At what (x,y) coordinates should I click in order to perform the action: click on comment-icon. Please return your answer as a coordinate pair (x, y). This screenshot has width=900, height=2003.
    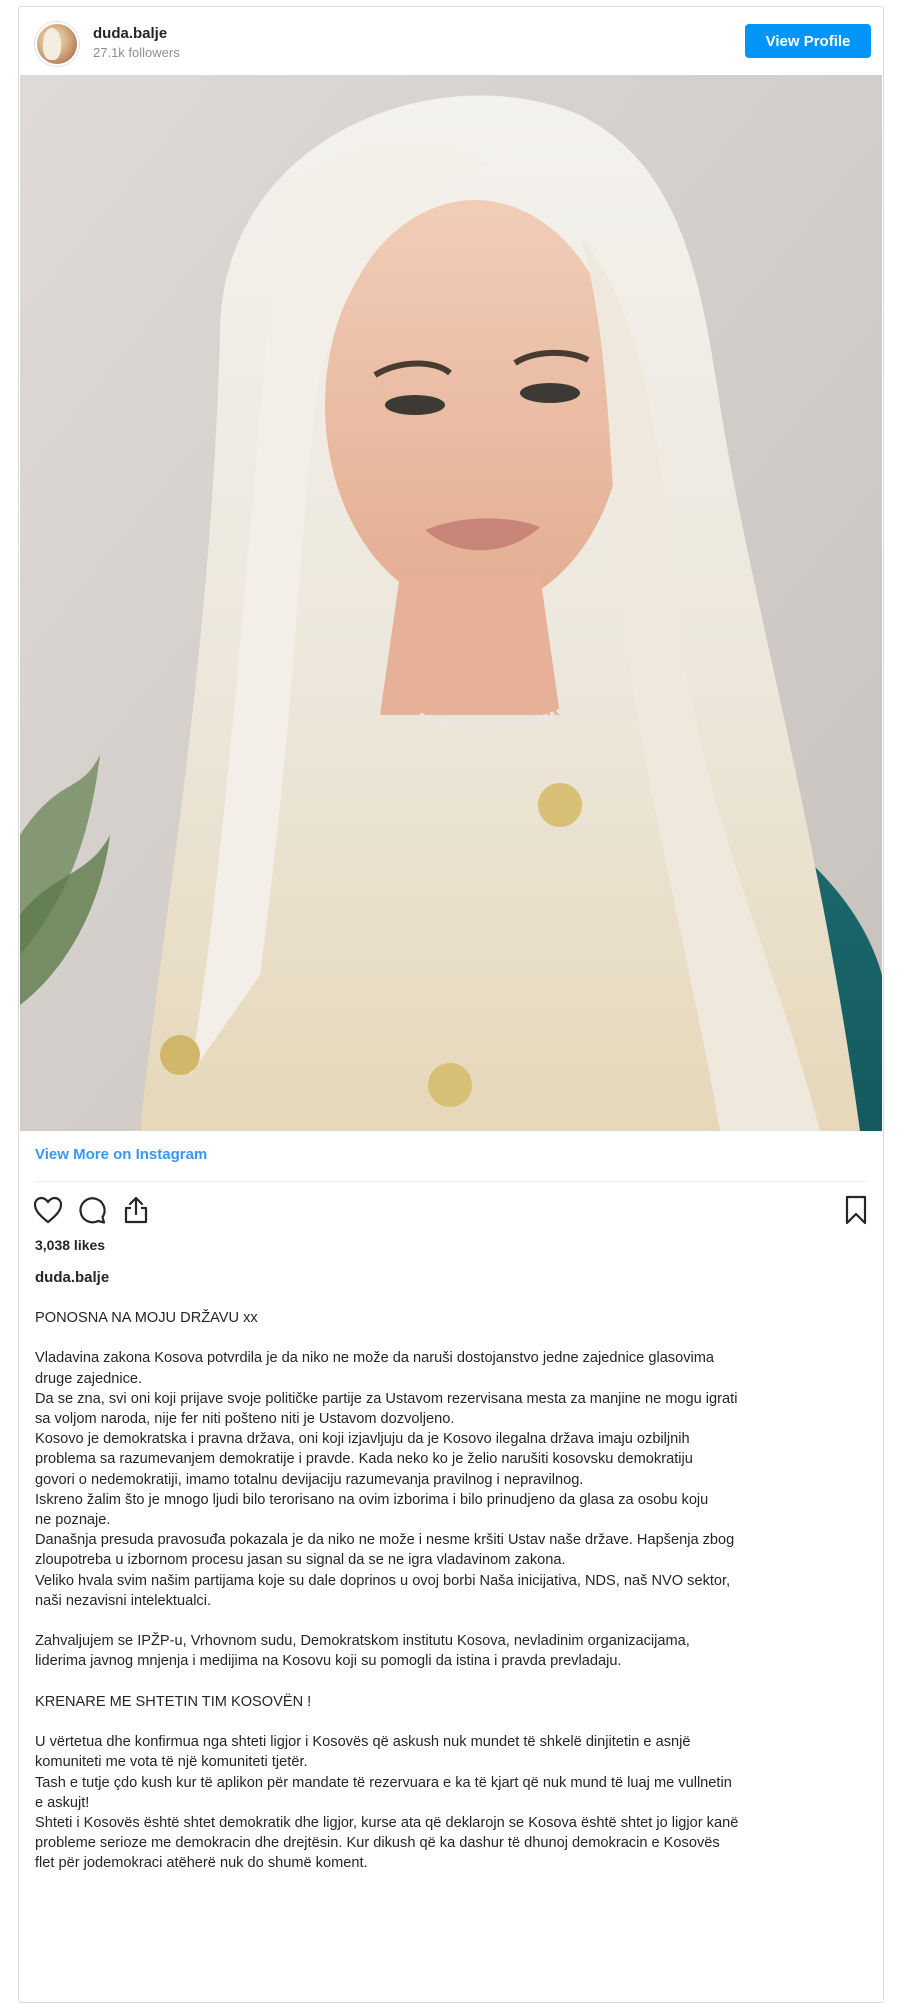
    Looking at the image, I should click on (92, 1210).